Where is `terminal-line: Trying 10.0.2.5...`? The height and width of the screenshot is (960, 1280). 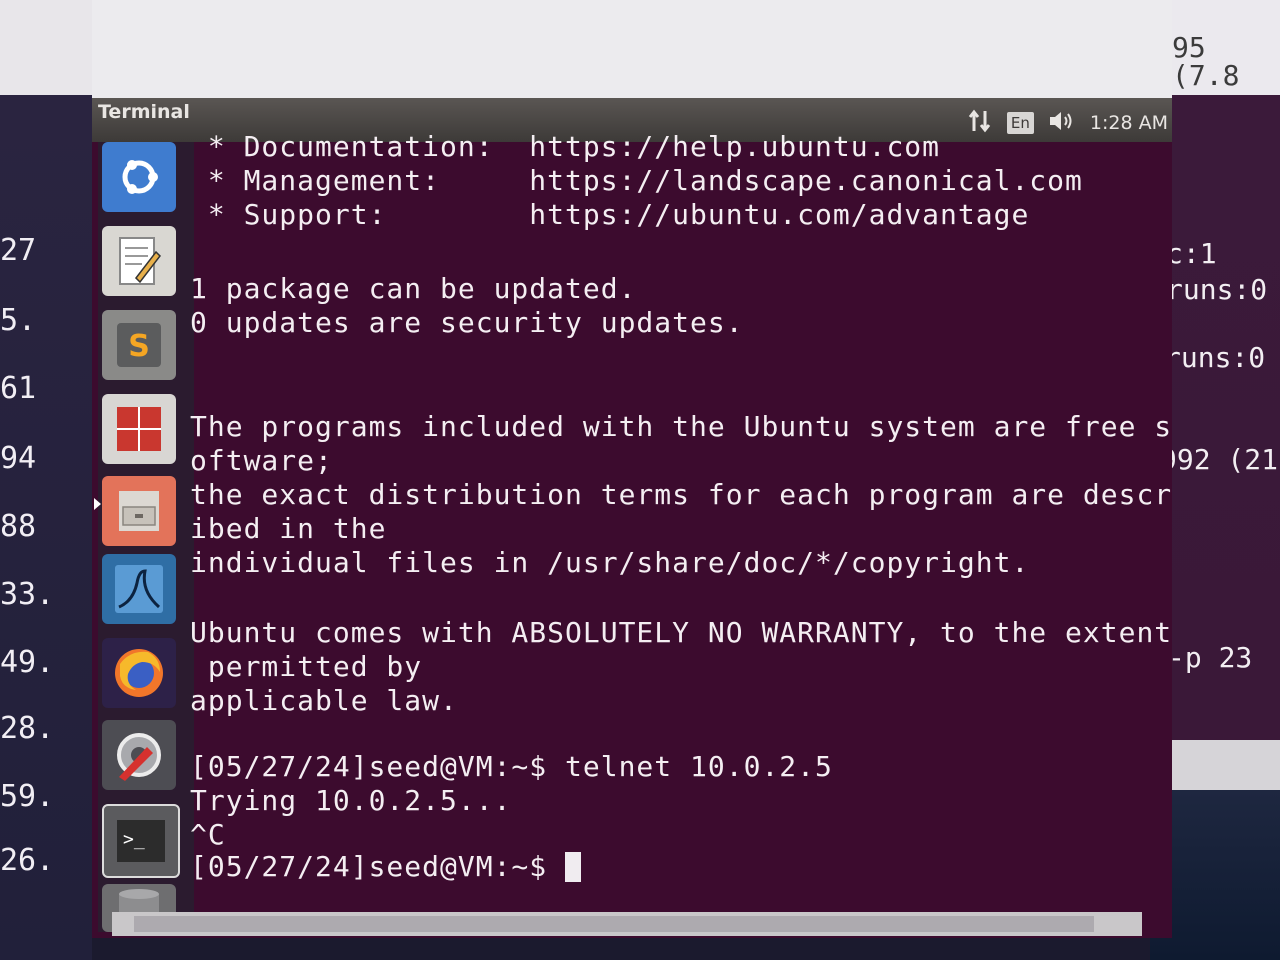 terminal-line: Trying 10.0.2.5... is located at coordinates (351, 800).